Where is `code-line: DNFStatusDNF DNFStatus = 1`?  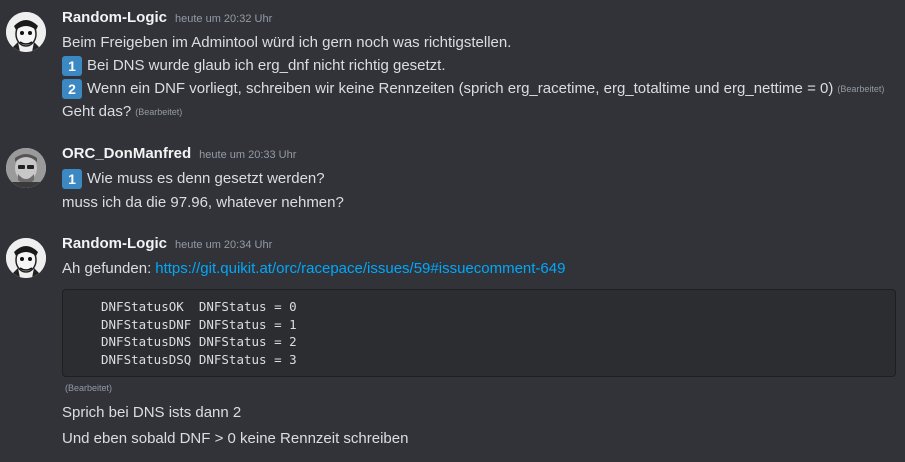
code-line: DNFStatusDNF DNFStatus = 1 is located at coordinates (199, 324).